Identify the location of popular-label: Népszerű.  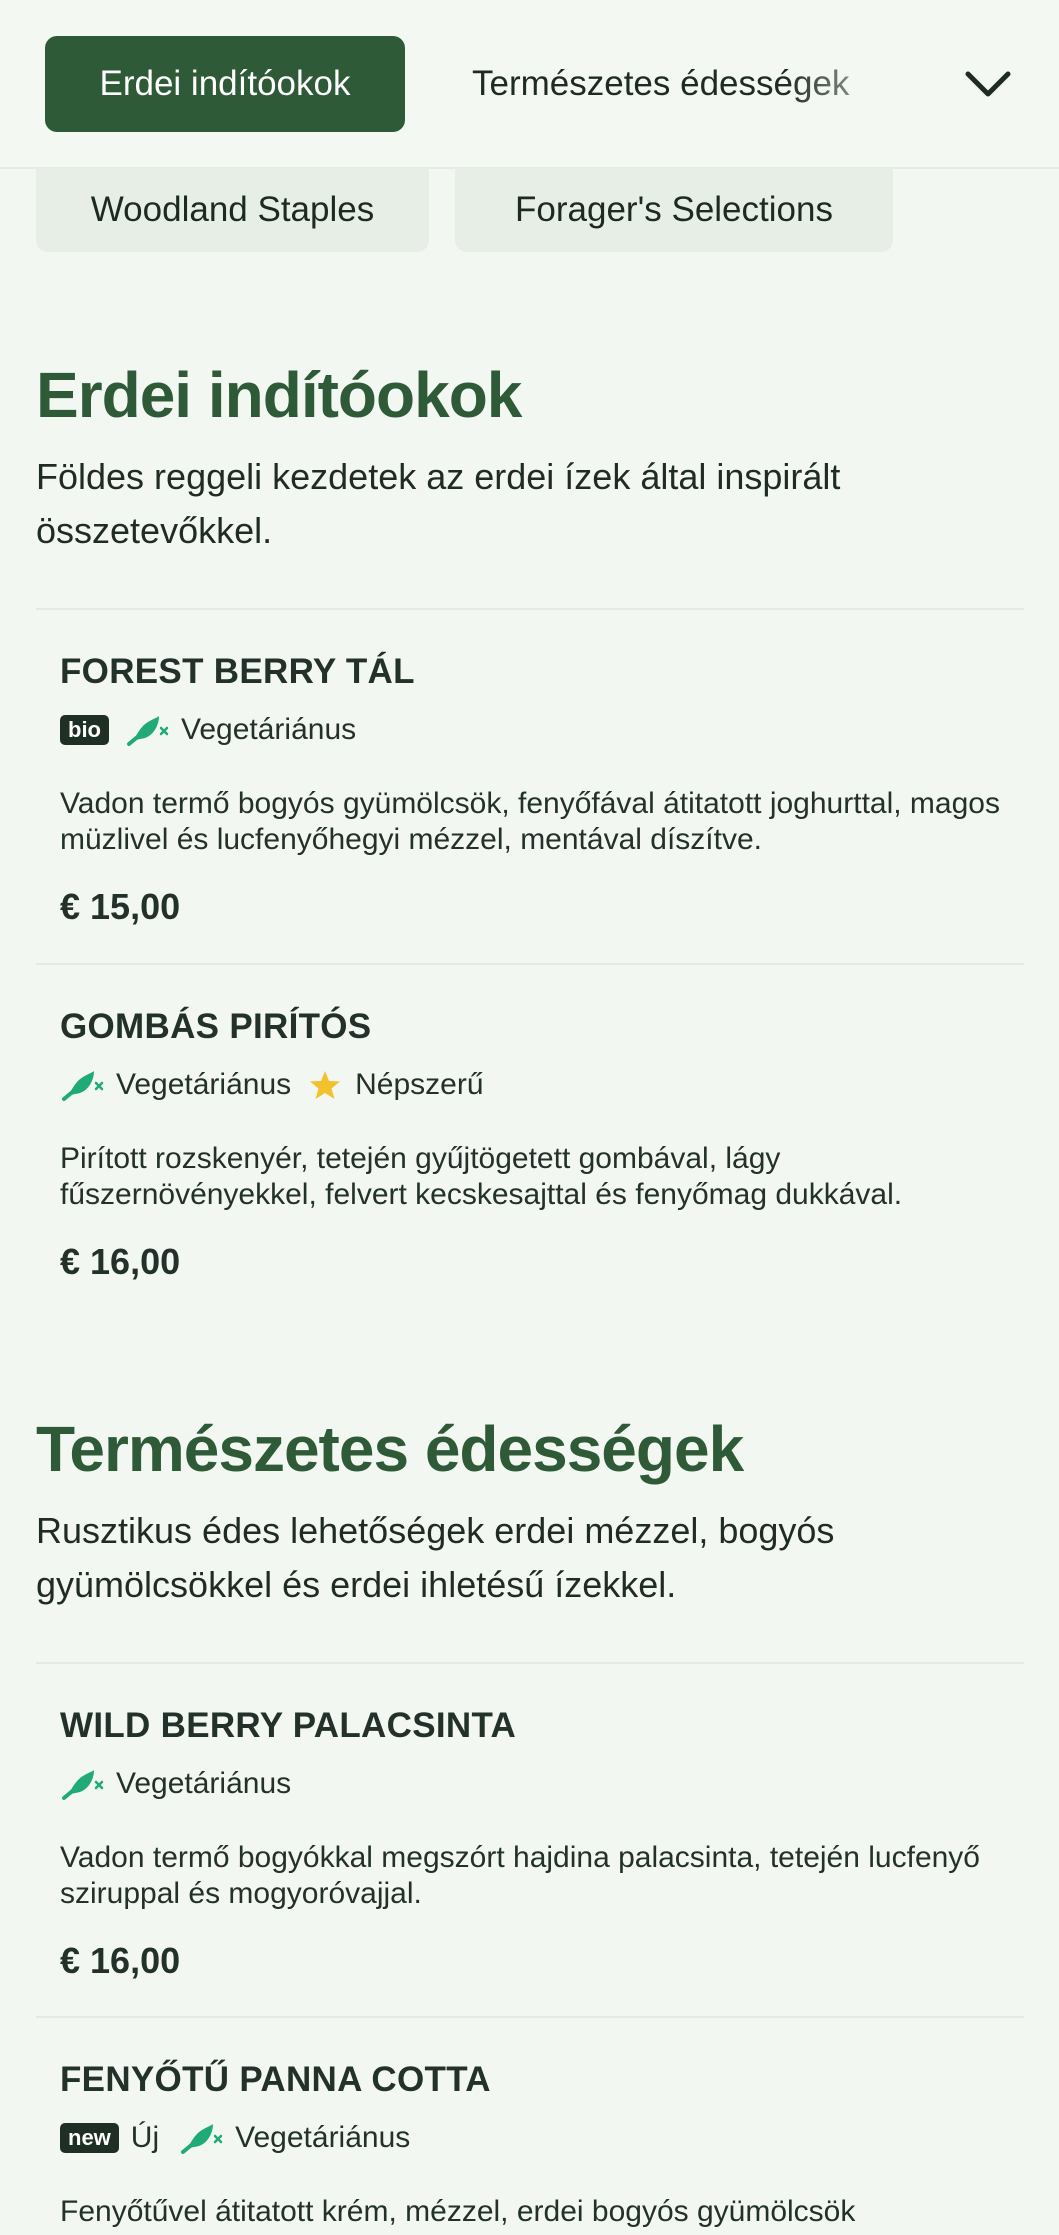
(419, 1084).